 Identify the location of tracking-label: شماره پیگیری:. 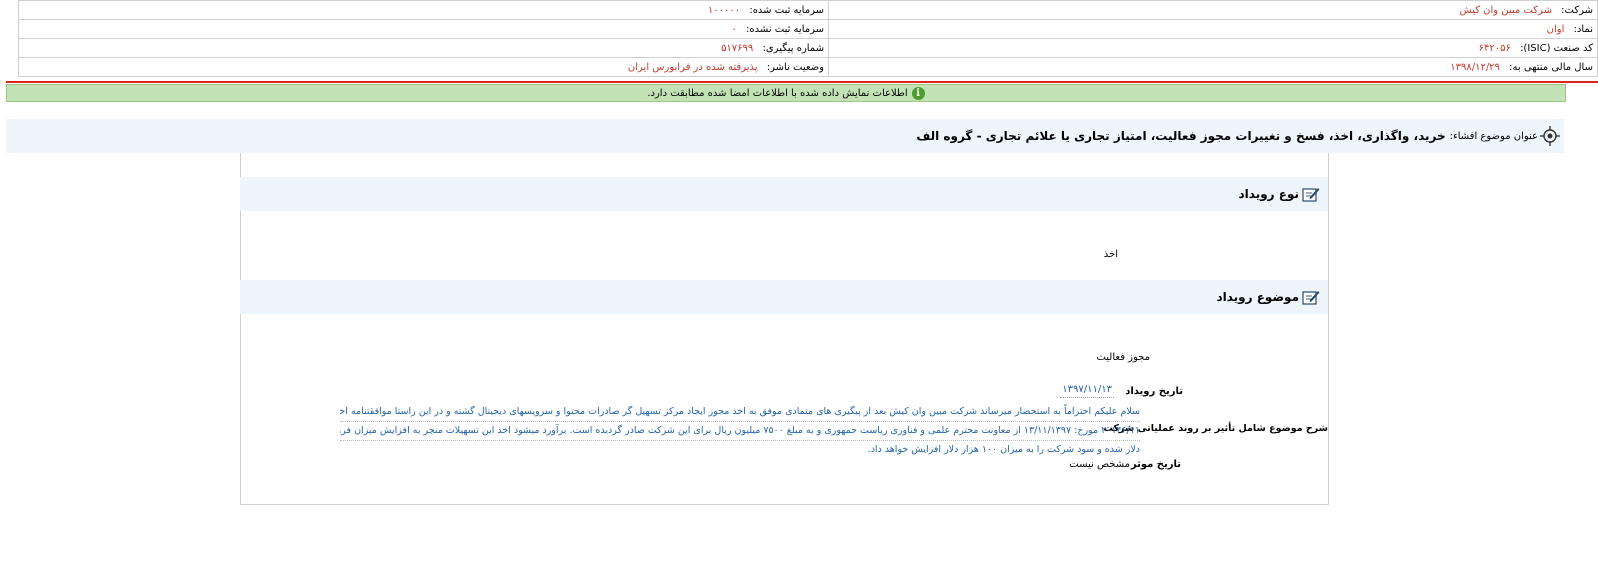
(793, 48).